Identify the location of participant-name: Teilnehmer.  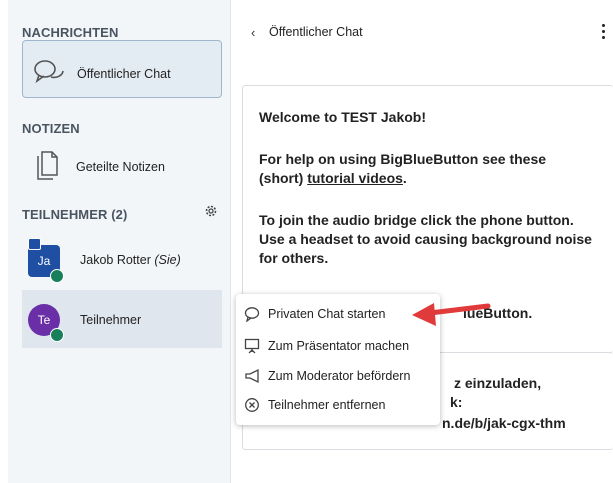
(111, 320).